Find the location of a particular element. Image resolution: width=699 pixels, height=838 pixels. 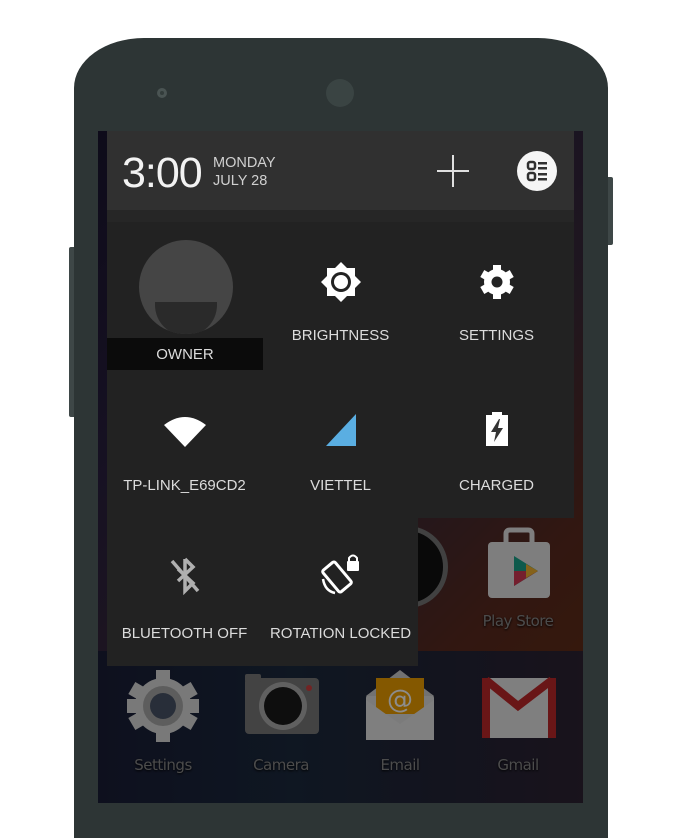

date: MONDAY JULY 28 is located at coordinates (244, 172).